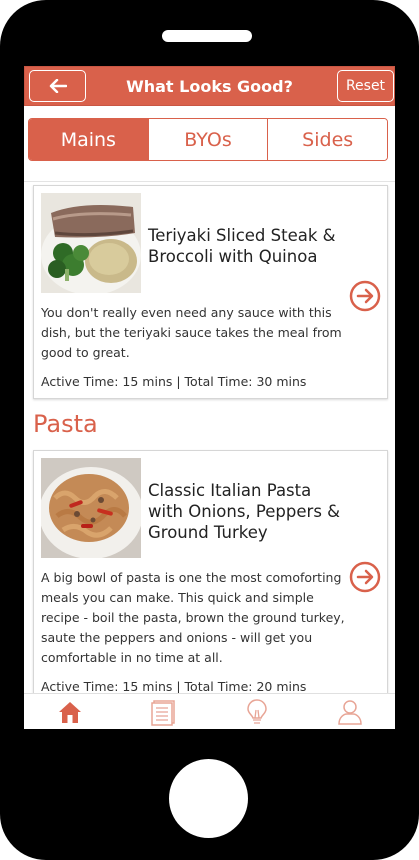 This screenshot has width=419, height=860. I want to click on page-title: What Looks Good?, so click(209, 86).